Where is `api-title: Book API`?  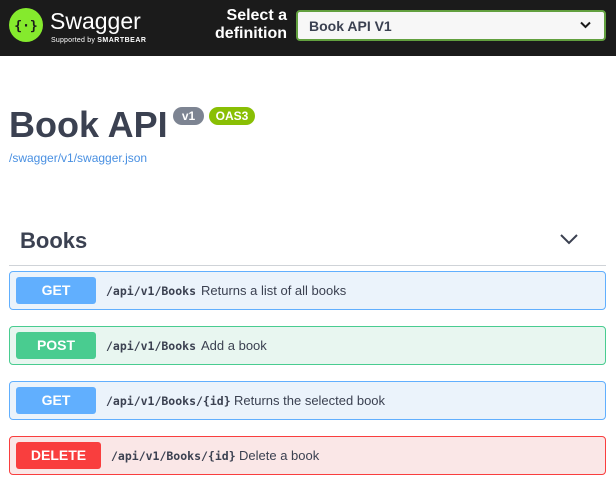 api-title: Book API is located at coordinates (88, 124).